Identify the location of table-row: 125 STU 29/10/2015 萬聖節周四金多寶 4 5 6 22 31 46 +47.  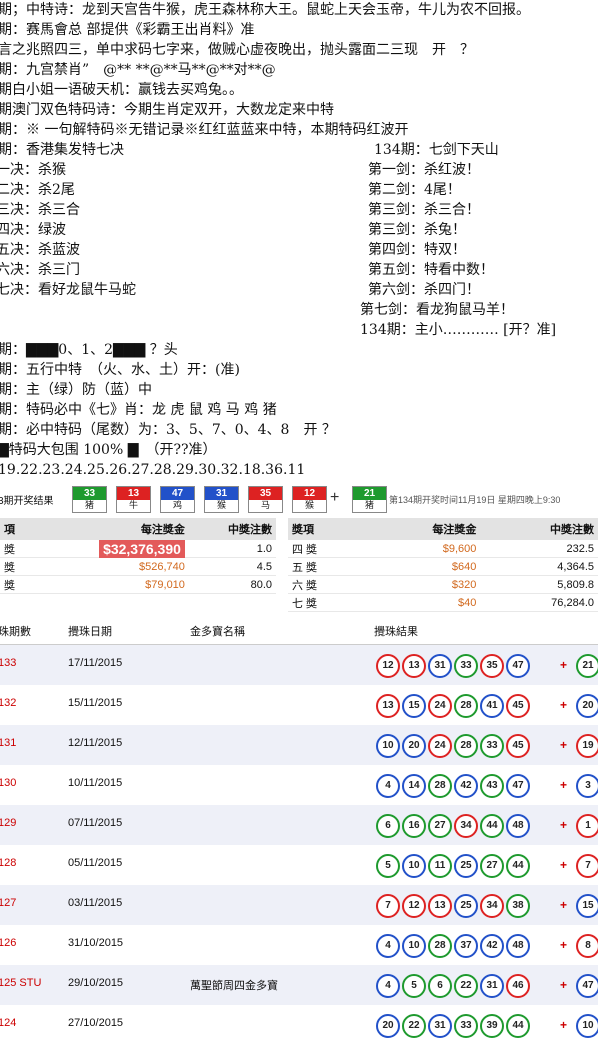
(299, 985).